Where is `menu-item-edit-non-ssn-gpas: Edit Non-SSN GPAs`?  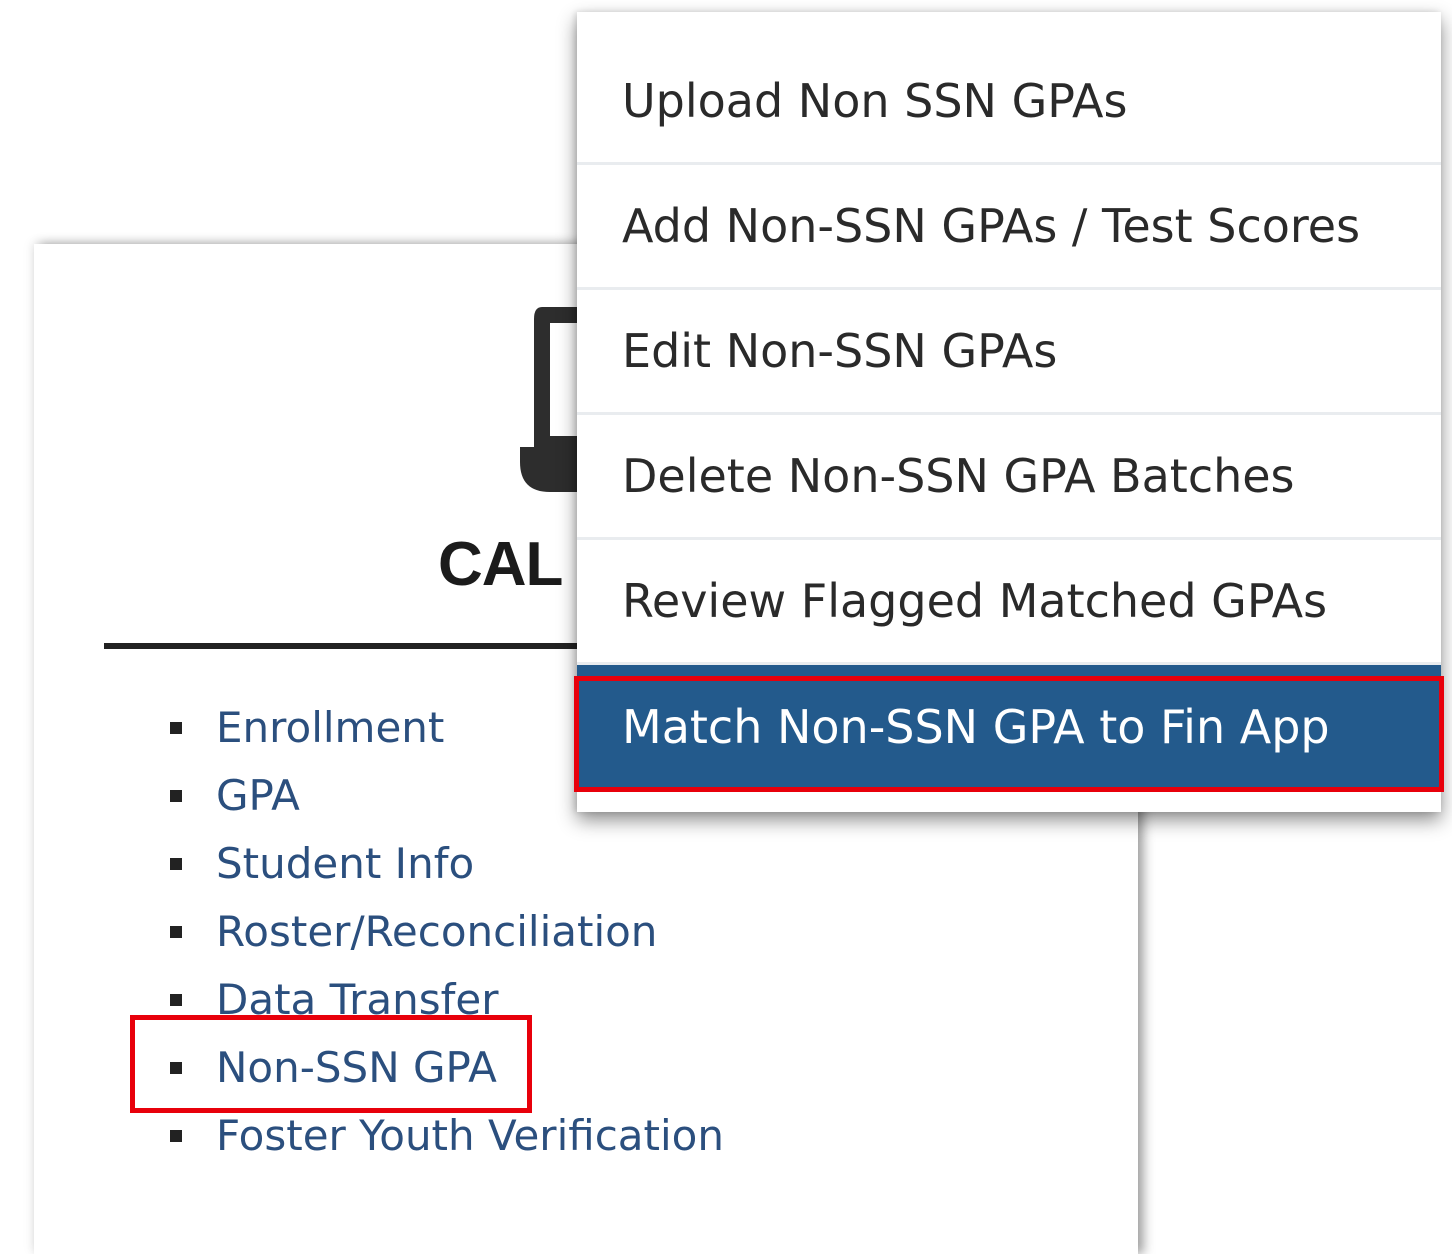 menu-item-edit-non-ssn-gpas: Edit Non-SSN GPAs is located at coordinates (1009, 352).